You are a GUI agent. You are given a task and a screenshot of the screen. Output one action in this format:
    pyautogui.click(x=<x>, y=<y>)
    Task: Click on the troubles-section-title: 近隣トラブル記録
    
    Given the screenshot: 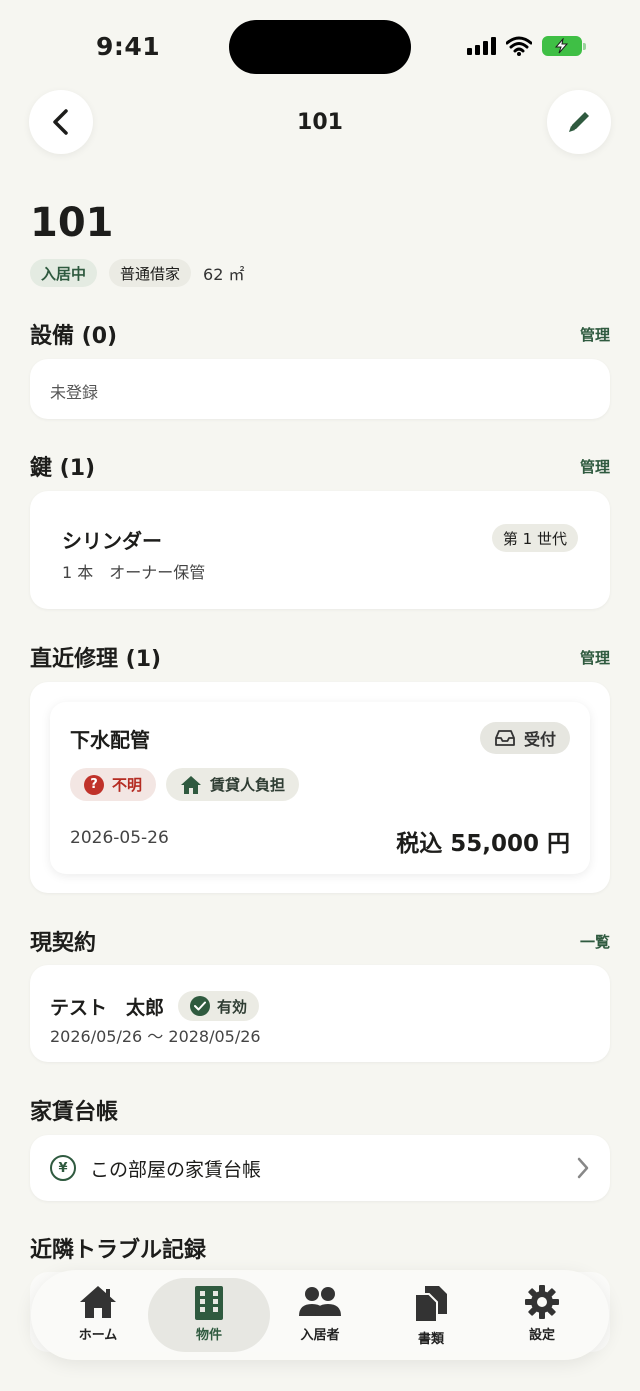 What is the action you would take?
    pyautogui.click(x=118, y=1250)
    